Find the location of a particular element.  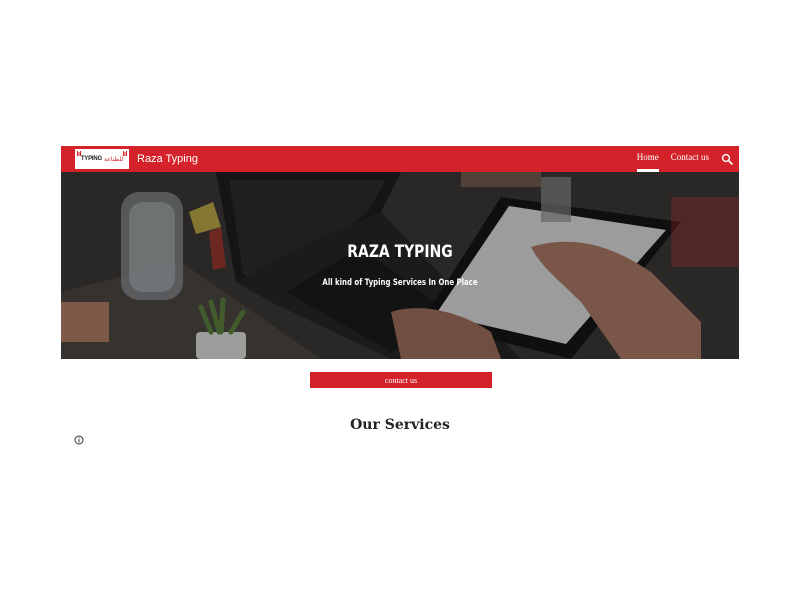

site-logo: TYPING للطباعة is located at coordinates (102, 159).